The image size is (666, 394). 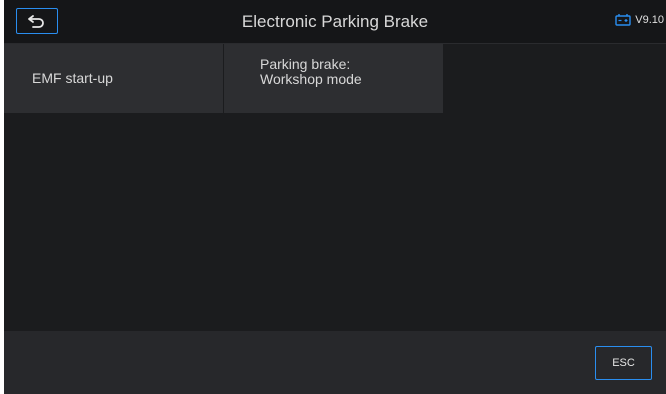 What do you see at coordinates (114, 79) in the screenshot?
I see `emf-start-up-tile: EMF start-up` at bounding box center [114, 79].